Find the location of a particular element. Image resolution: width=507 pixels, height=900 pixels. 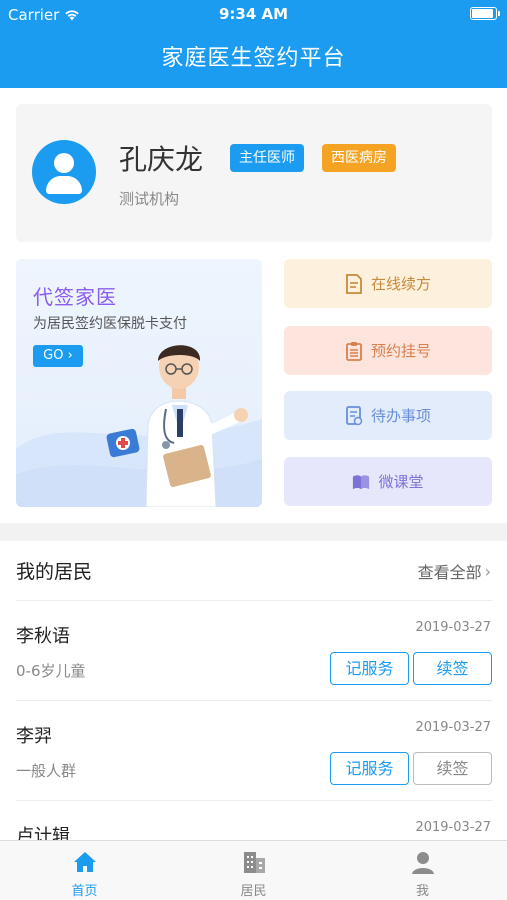

appointment-button: 预约挂号 is located at coordinates (388, 350).